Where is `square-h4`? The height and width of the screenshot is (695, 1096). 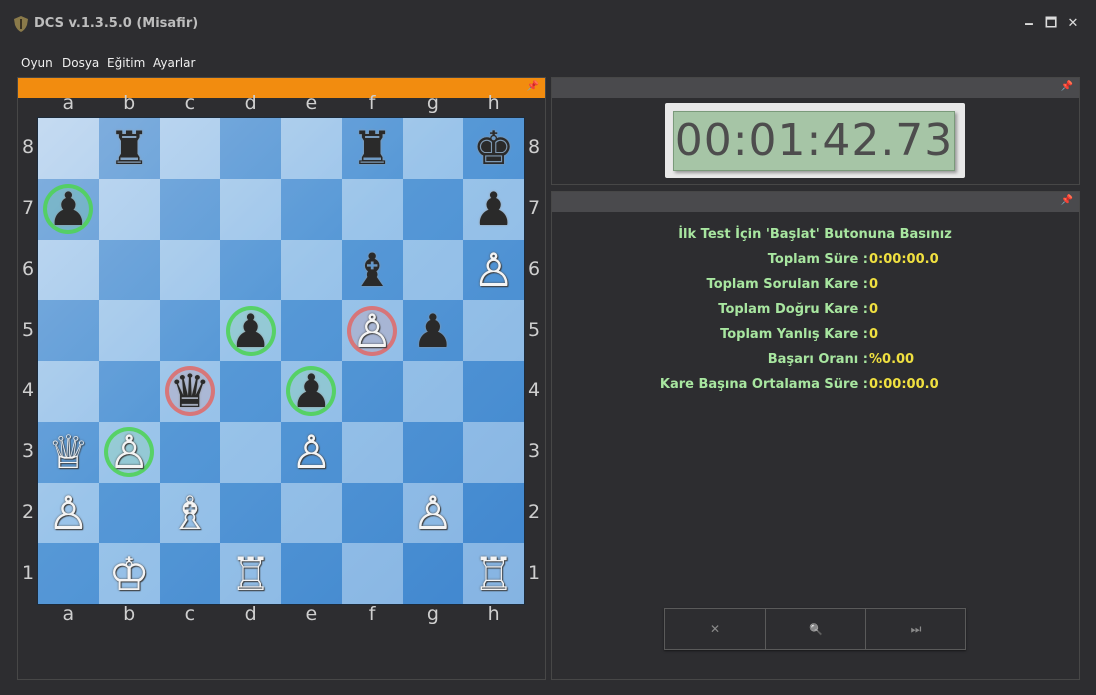
square-h4 is located at coordinates (493, 391).